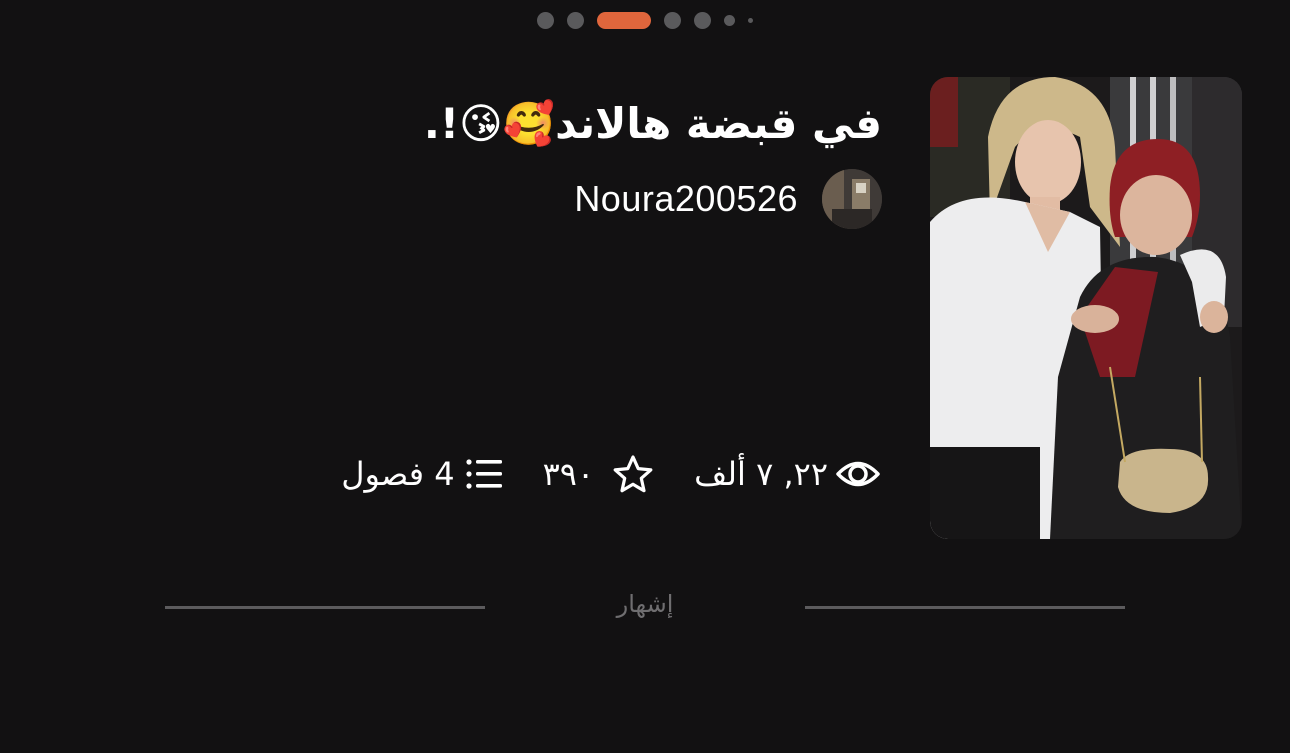  Describe the element at coordinates (761, 474) in the screenshot. I see `reads-count: ٢٢, ٧ ألف` at that location.